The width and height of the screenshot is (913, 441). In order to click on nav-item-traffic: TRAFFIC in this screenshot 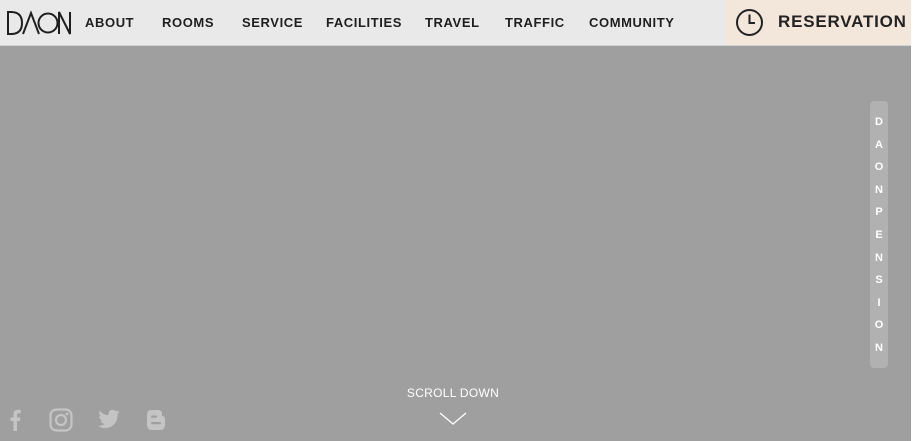, I will do `click(535, 22)`.